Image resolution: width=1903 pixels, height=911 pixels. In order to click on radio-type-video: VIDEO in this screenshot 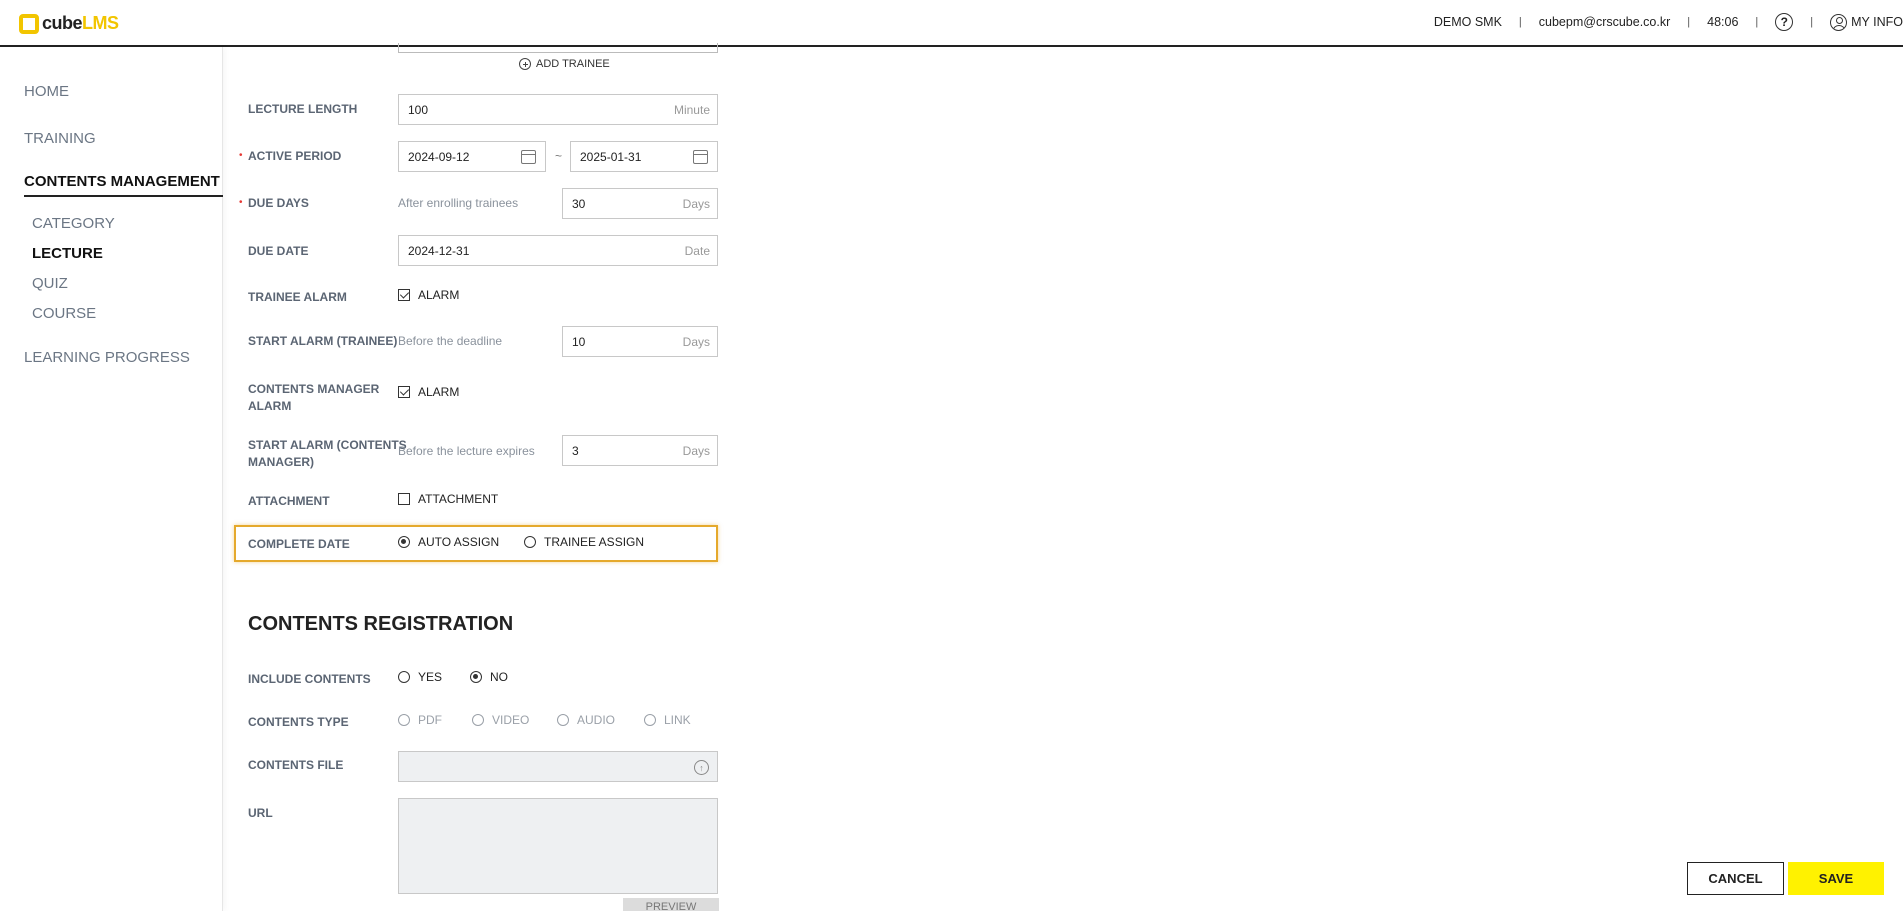, I will do `click(500, 720)`.